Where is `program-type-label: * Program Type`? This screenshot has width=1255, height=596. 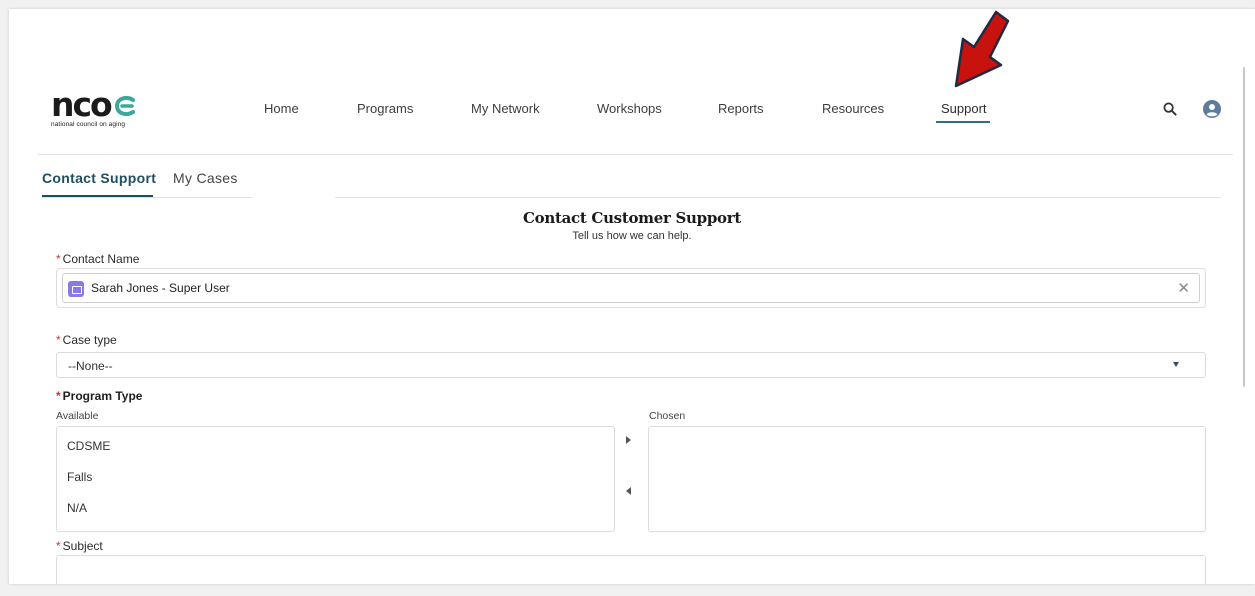
program-type-label: * Program Type is located at coordinates (99, 396).